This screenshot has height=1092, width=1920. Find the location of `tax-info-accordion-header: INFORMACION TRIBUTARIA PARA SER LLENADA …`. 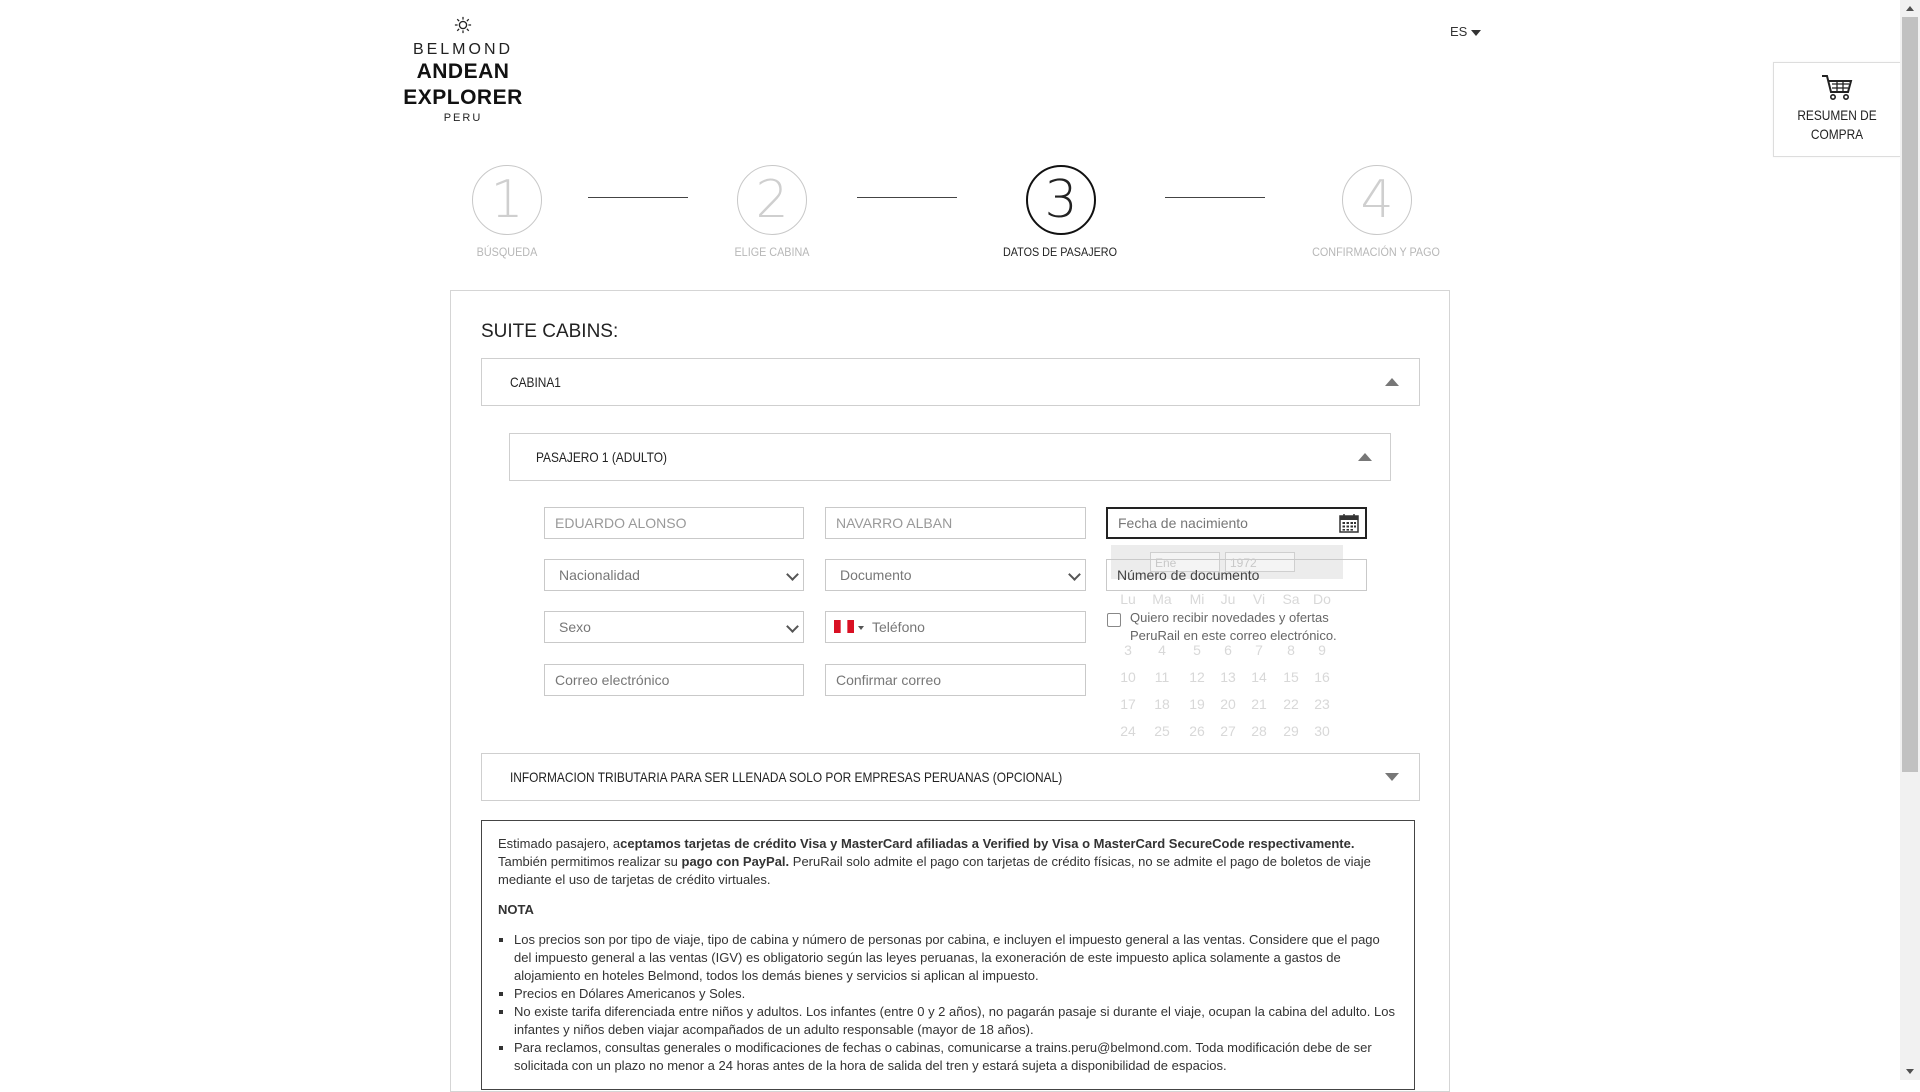

tax-info-accordion-header: INFORMACION TRIBUTARIA PARA SER LLENADA … is located at coordinates (950, 777).